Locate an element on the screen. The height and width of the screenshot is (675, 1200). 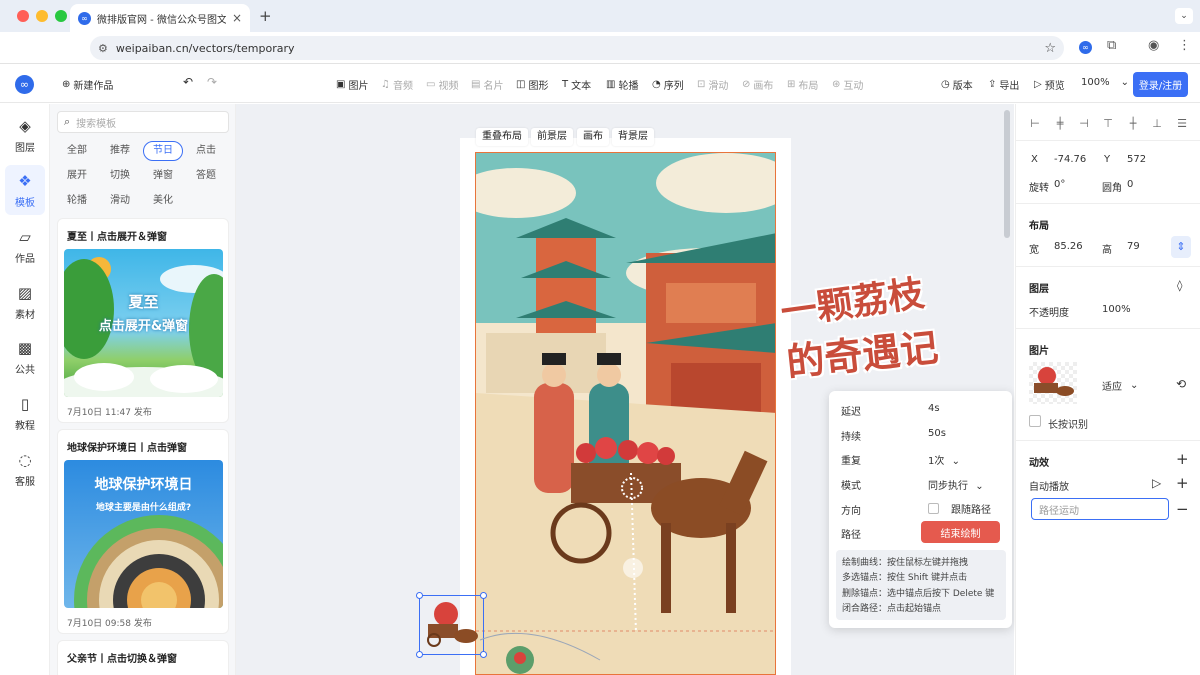
align-bottom-icon: ⊥ is located at coordinates (1157, 123).